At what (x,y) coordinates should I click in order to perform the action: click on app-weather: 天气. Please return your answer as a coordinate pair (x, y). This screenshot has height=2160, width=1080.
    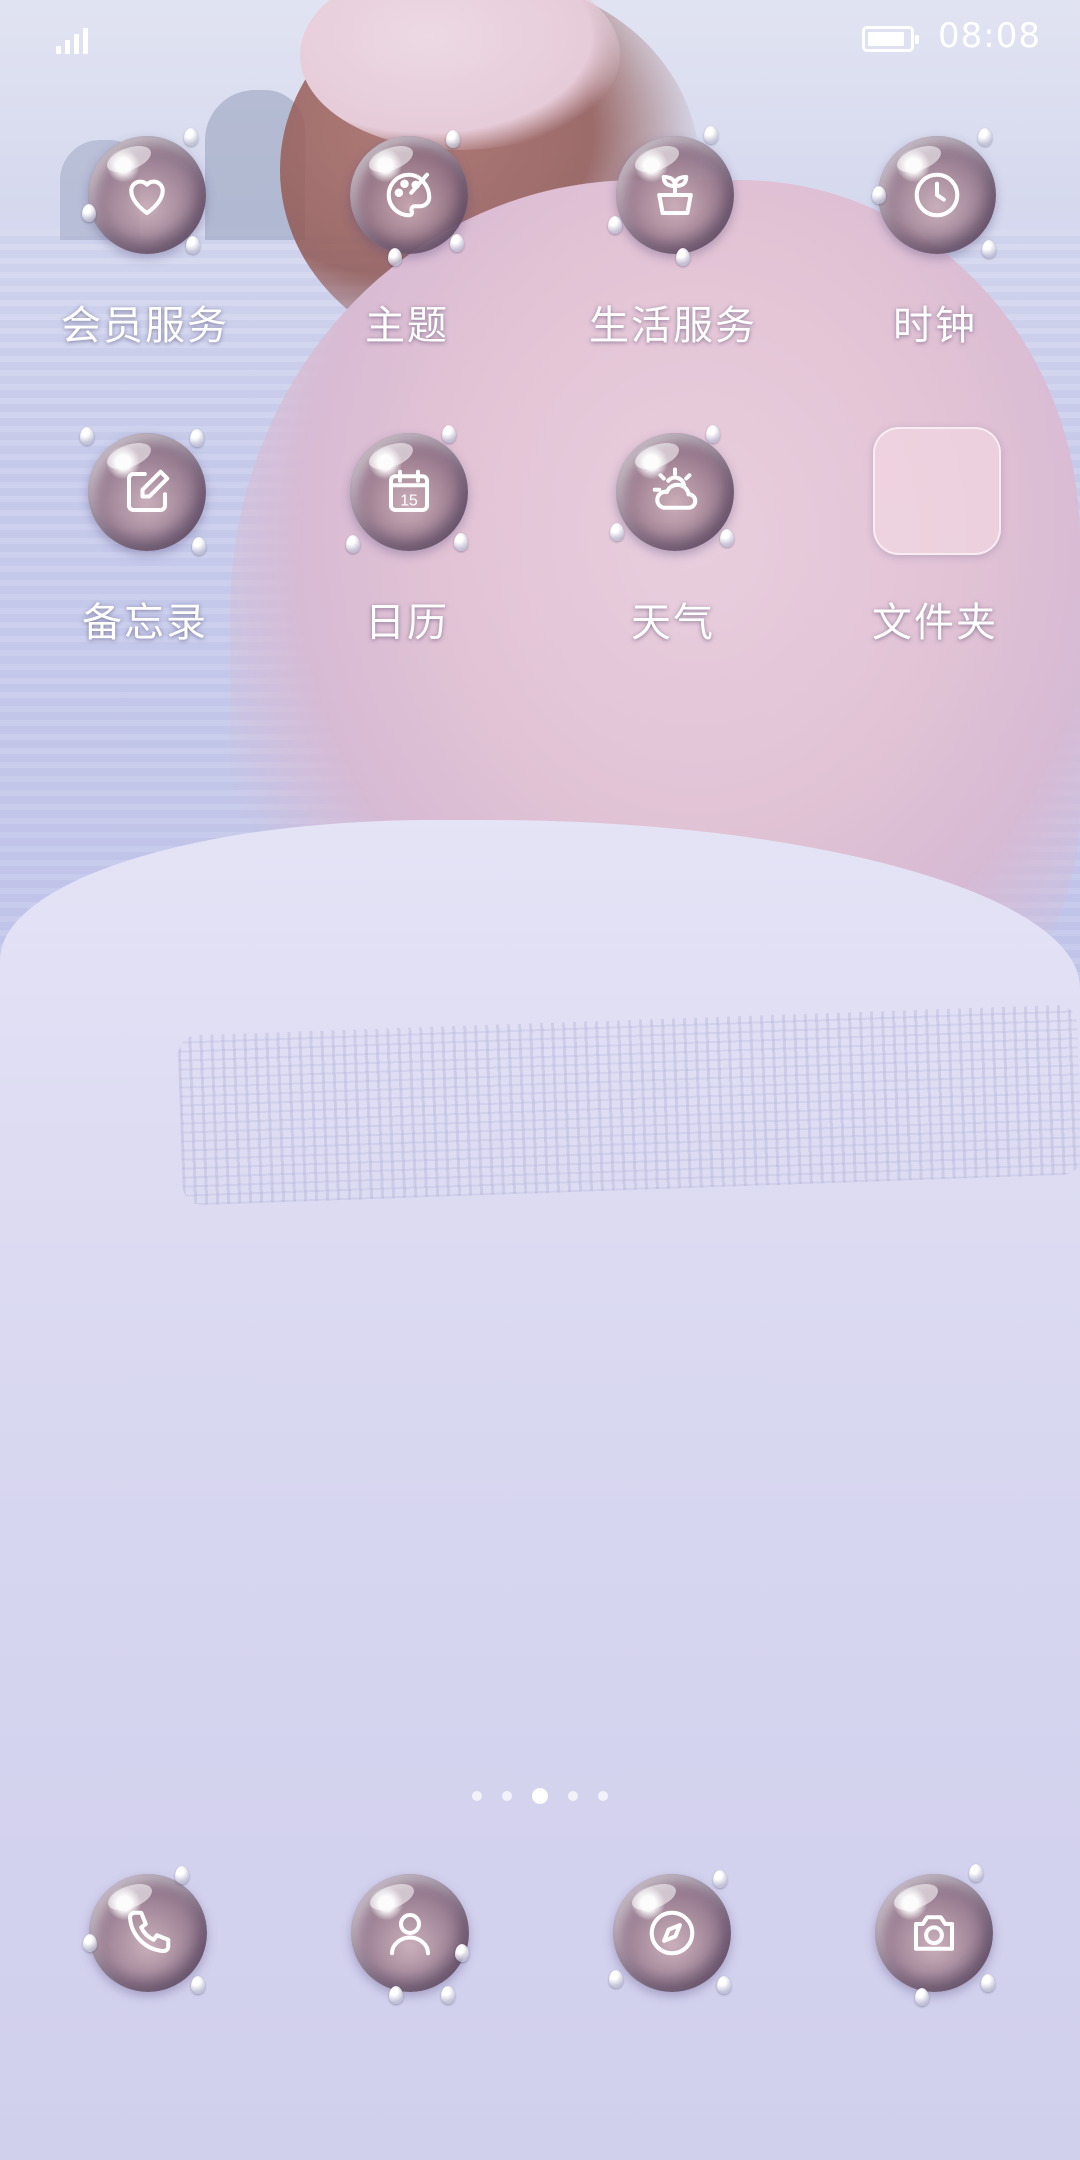
    Looking at the image, I should click on (673, 555).